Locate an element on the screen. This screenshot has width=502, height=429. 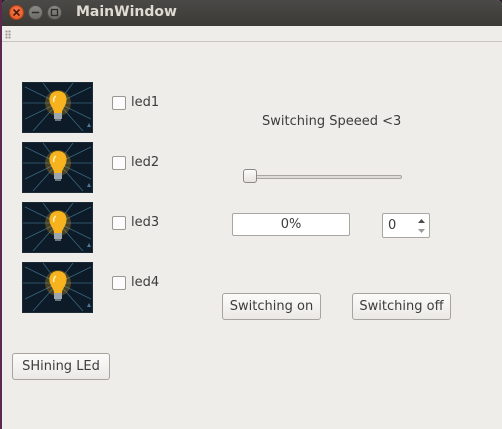
led2-label: led2 is located at coordinates (145, 162).